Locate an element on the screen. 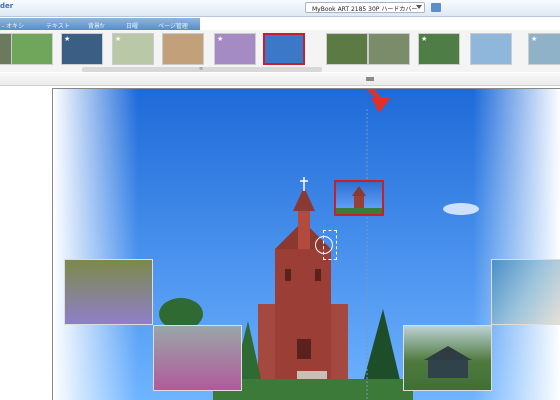  thumbnail-gallery-wall: ★ is located at coordinates (133, 49).